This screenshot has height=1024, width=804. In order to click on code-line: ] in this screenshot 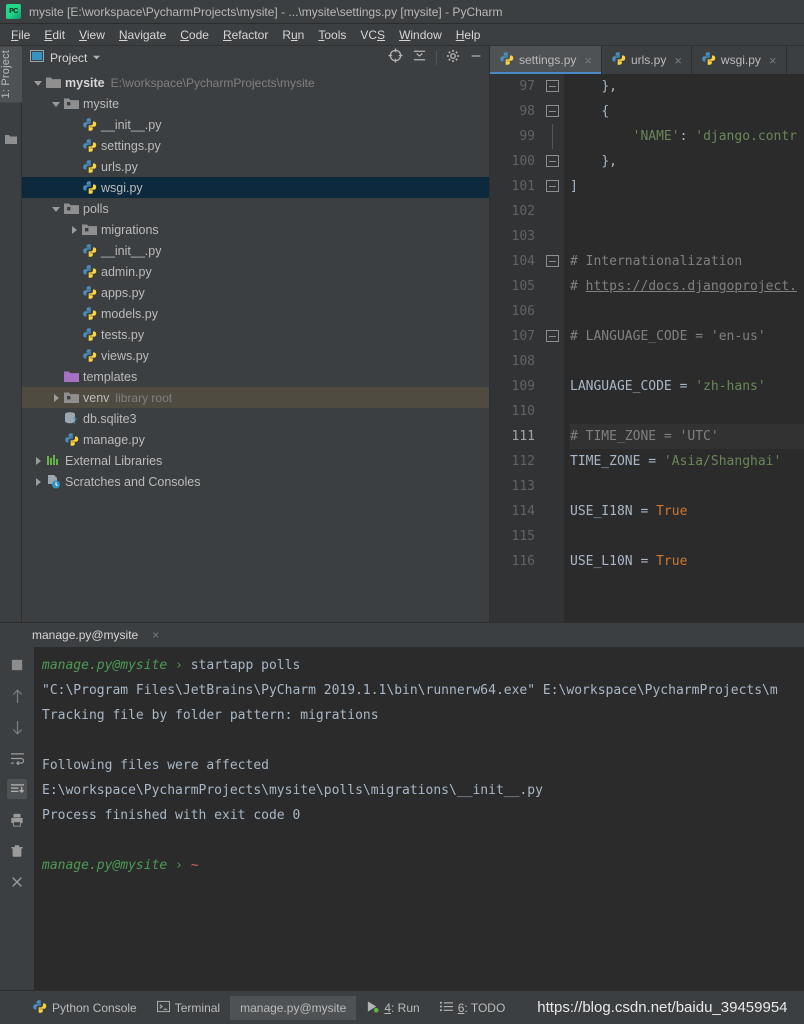, I will do `click(687, 186)`.